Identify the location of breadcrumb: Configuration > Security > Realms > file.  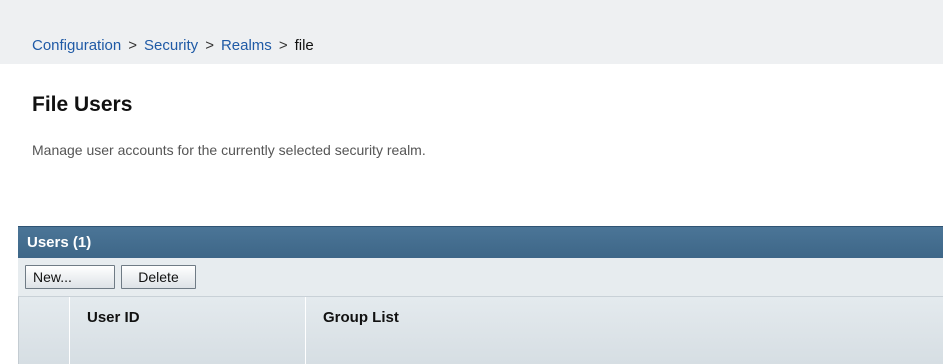
(173, 46).